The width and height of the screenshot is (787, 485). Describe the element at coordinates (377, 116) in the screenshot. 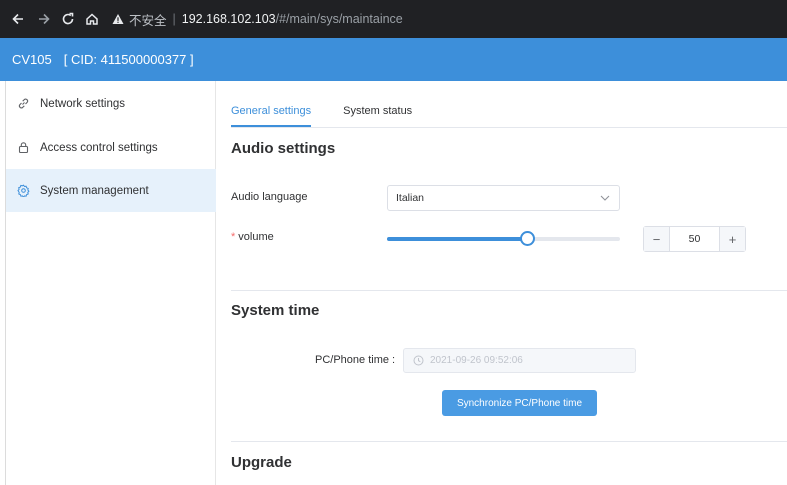

I see `tab-system-status: System status` at that location.